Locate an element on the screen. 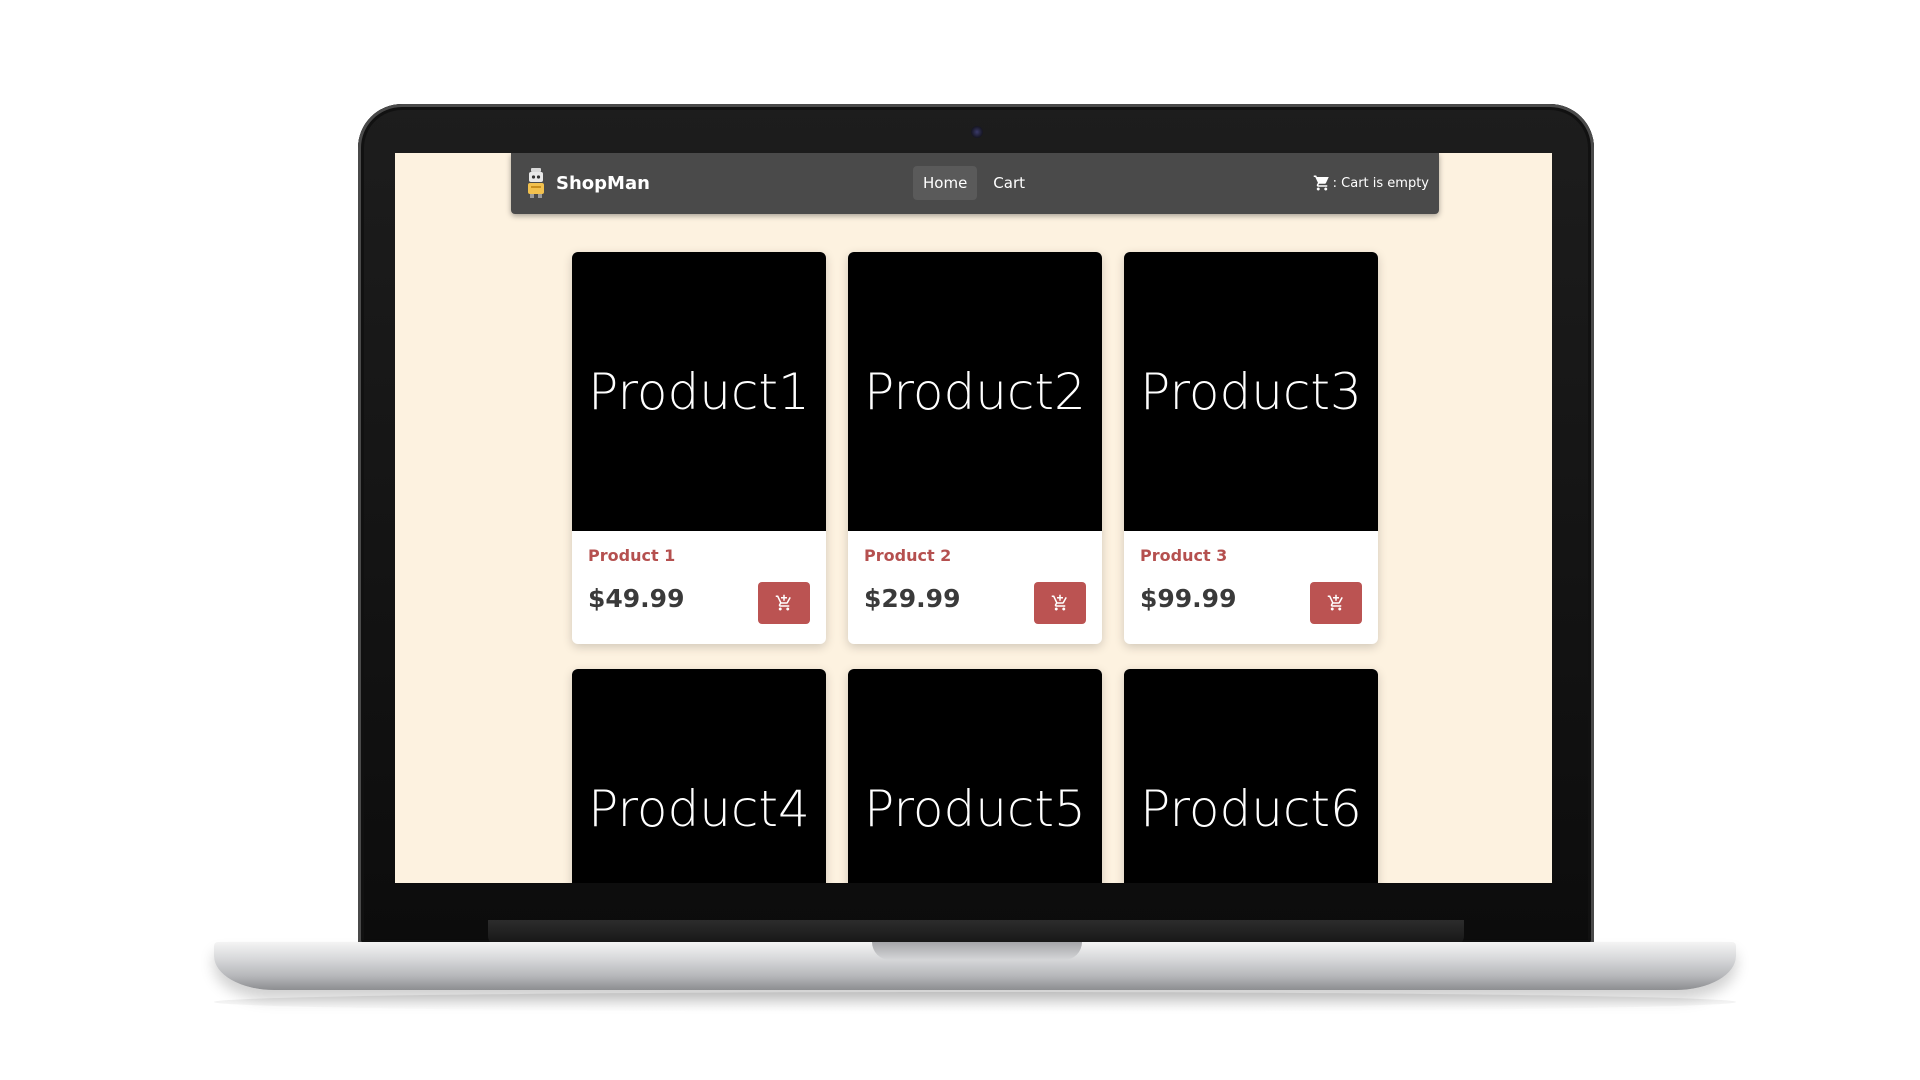 This screenshot has width=1920, height=1080. product-price: $49.99 is located at coordinates (636, 598).